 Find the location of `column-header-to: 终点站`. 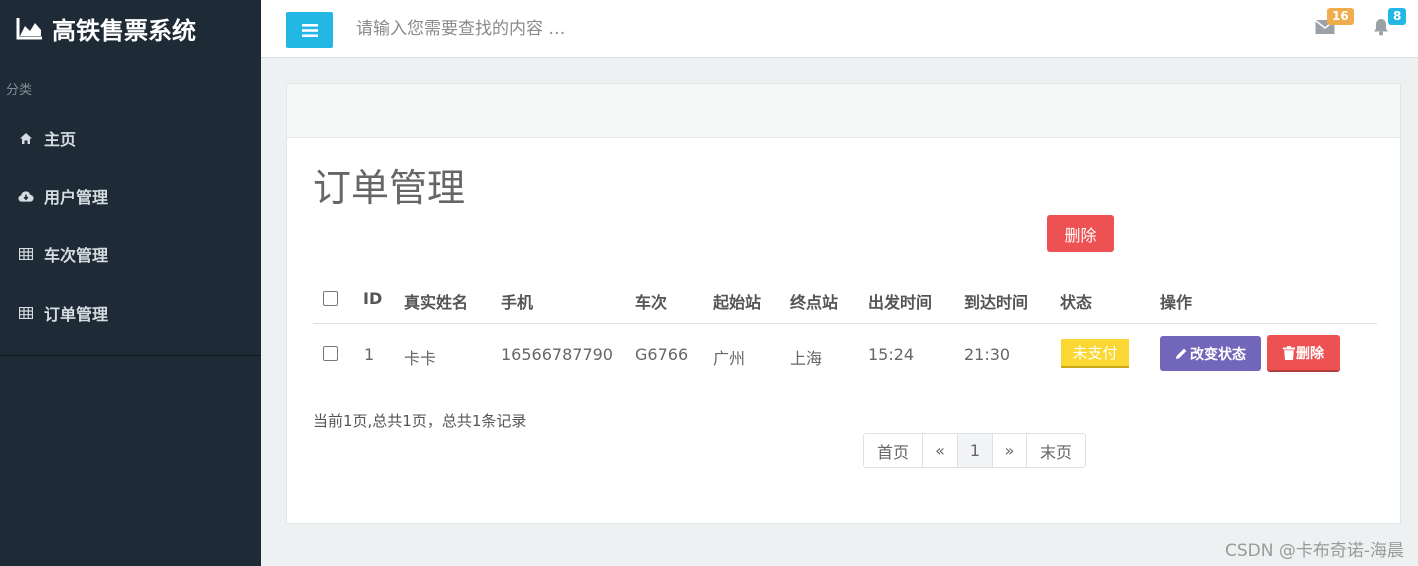

column-header-to: 终点站 is located at coordinates (814, 302).